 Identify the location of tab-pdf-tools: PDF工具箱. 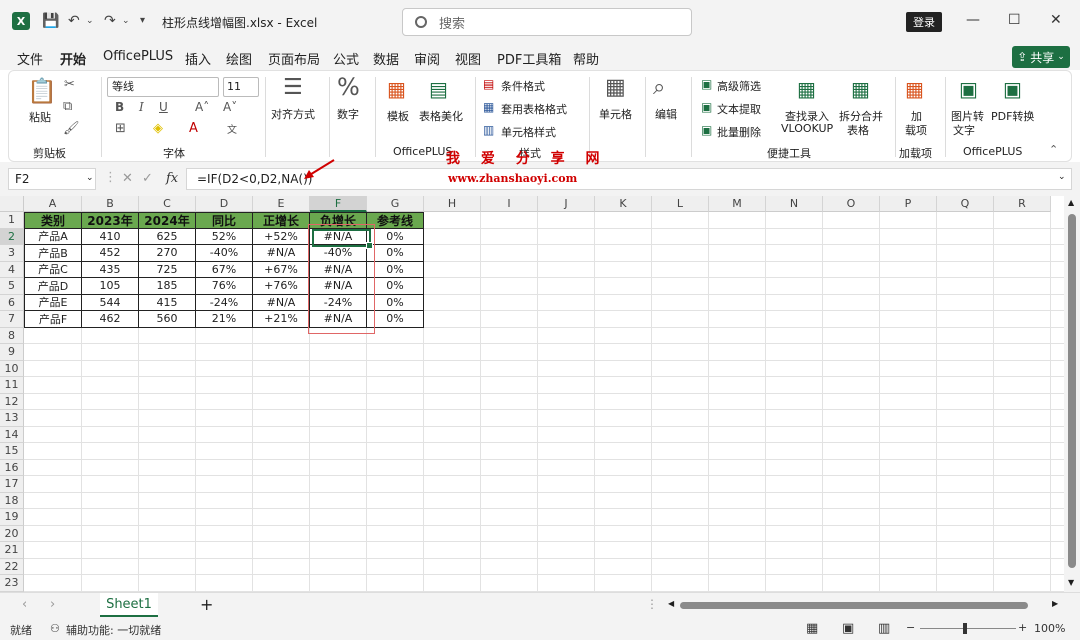
(529, 58).